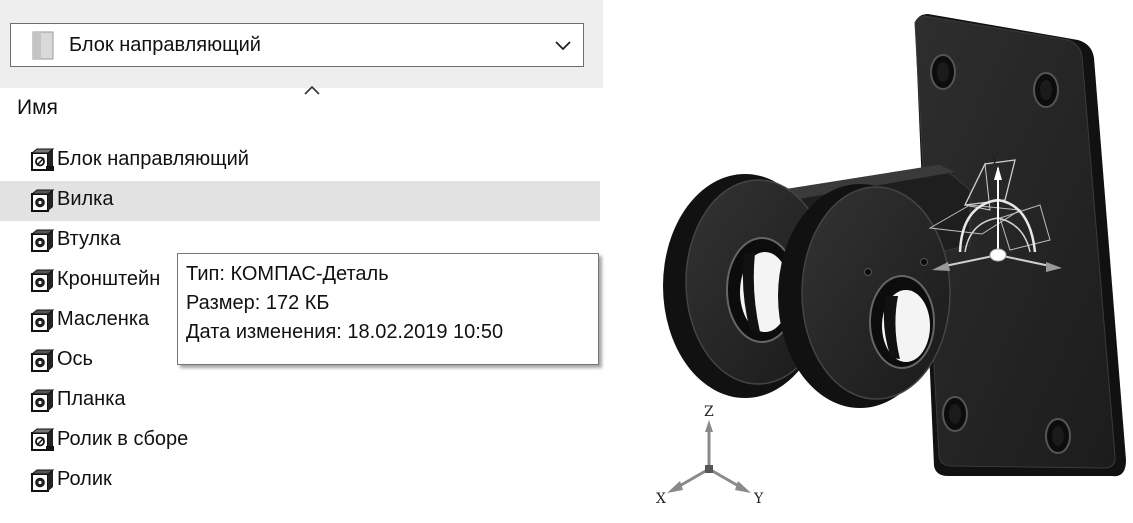 This screenshot has height=523, width=1133. I want to click on file-name: Блок направляющий, so click(153, 159).